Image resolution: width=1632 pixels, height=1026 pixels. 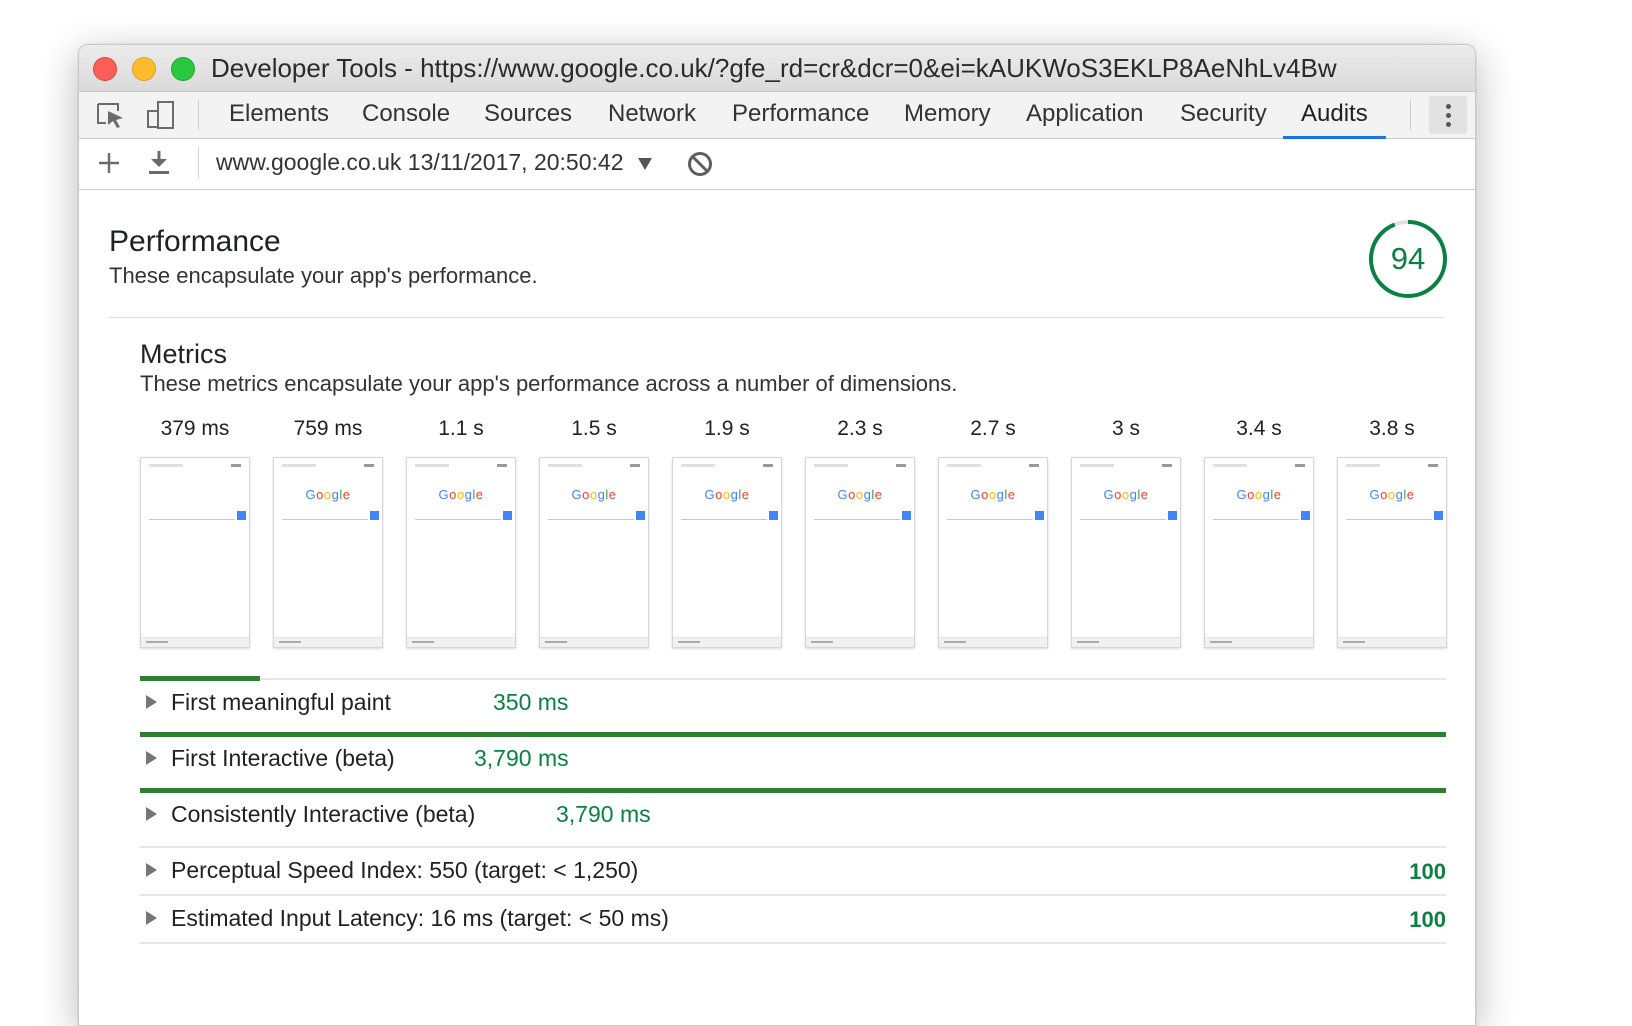 I want to click on tab-elements: Elements, so click(x=279, y=115).